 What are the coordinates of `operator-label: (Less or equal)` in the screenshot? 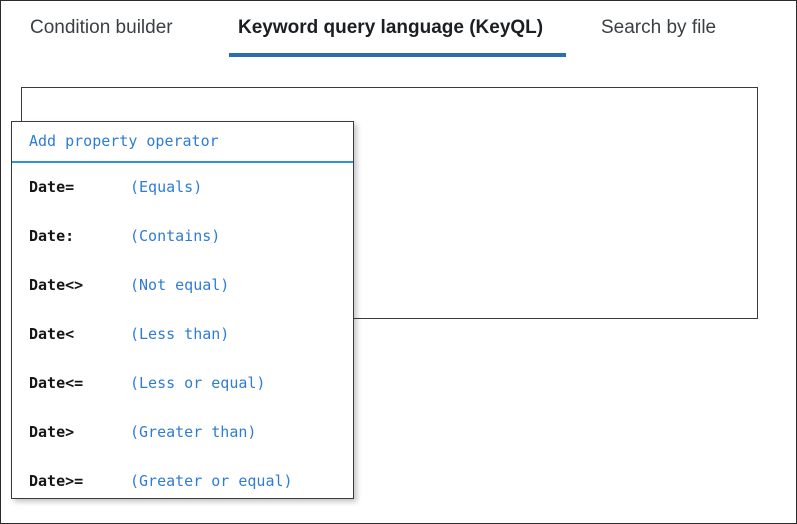 It's located at (198, 383).